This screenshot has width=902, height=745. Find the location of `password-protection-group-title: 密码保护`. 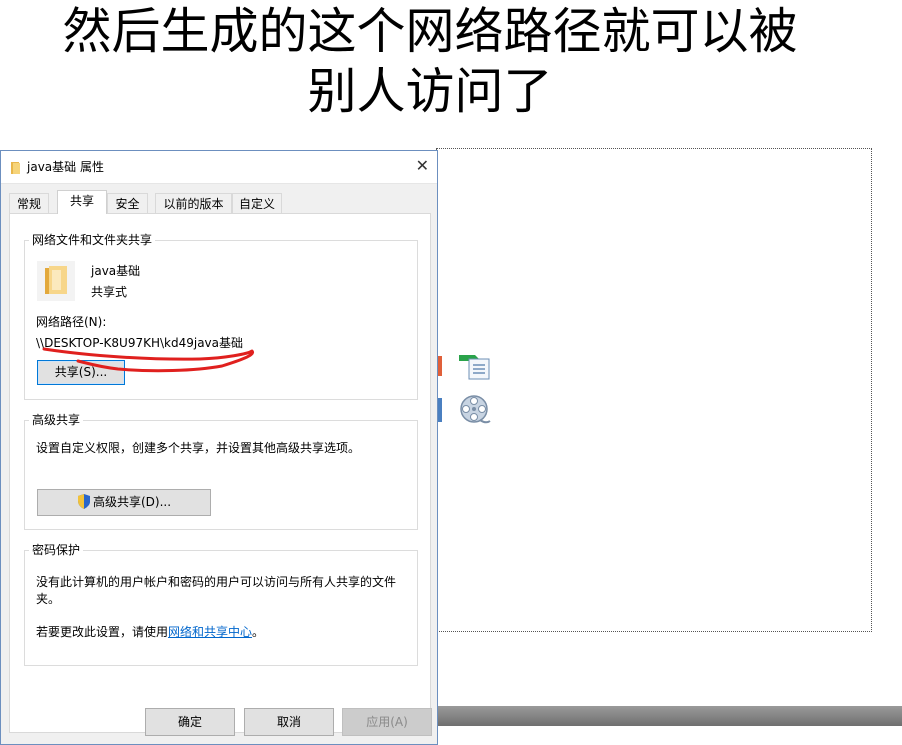

password-protection-group-title: 密码保护 is located at coordinates (56, 550).